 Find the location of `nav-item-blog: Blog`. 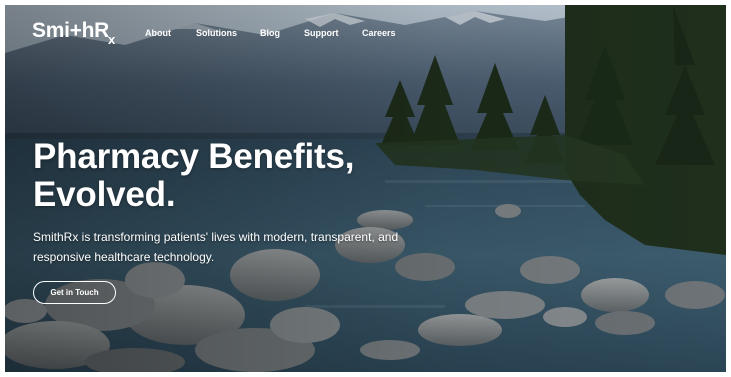

nav-item-blog: Blog is located at coordinates (270, 33).